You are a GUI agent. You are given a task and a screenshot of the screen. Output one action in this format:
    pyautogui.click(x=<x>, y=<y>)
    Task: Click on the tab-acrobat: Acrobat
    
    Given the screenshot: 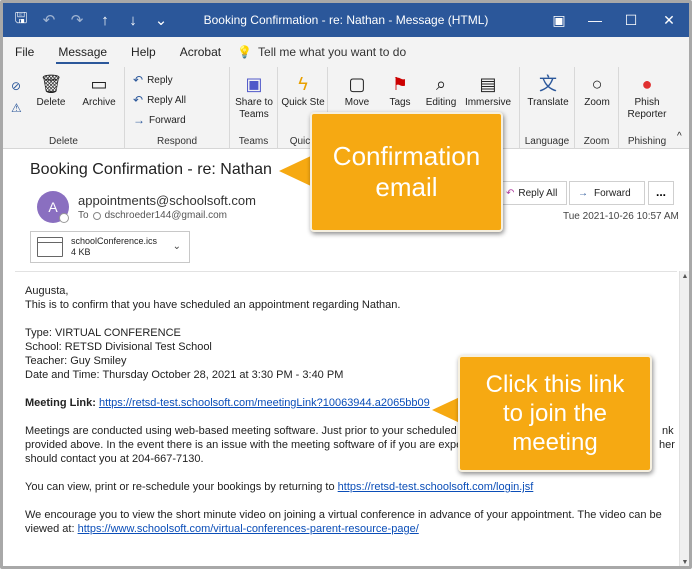 What is the action you would take?
    pyautogui.click(x=200, y=52)
    